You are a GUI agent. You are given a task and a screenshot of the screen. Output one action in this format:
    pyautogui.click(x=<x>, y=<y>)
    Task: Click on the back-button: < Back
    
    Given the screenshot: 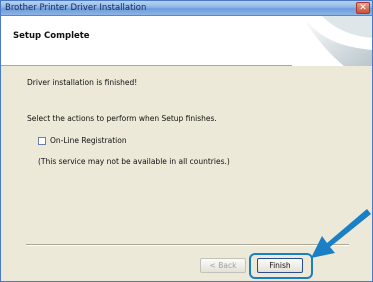 What is the action you would take?
    pyautogui.click(x=223, y=265)
    